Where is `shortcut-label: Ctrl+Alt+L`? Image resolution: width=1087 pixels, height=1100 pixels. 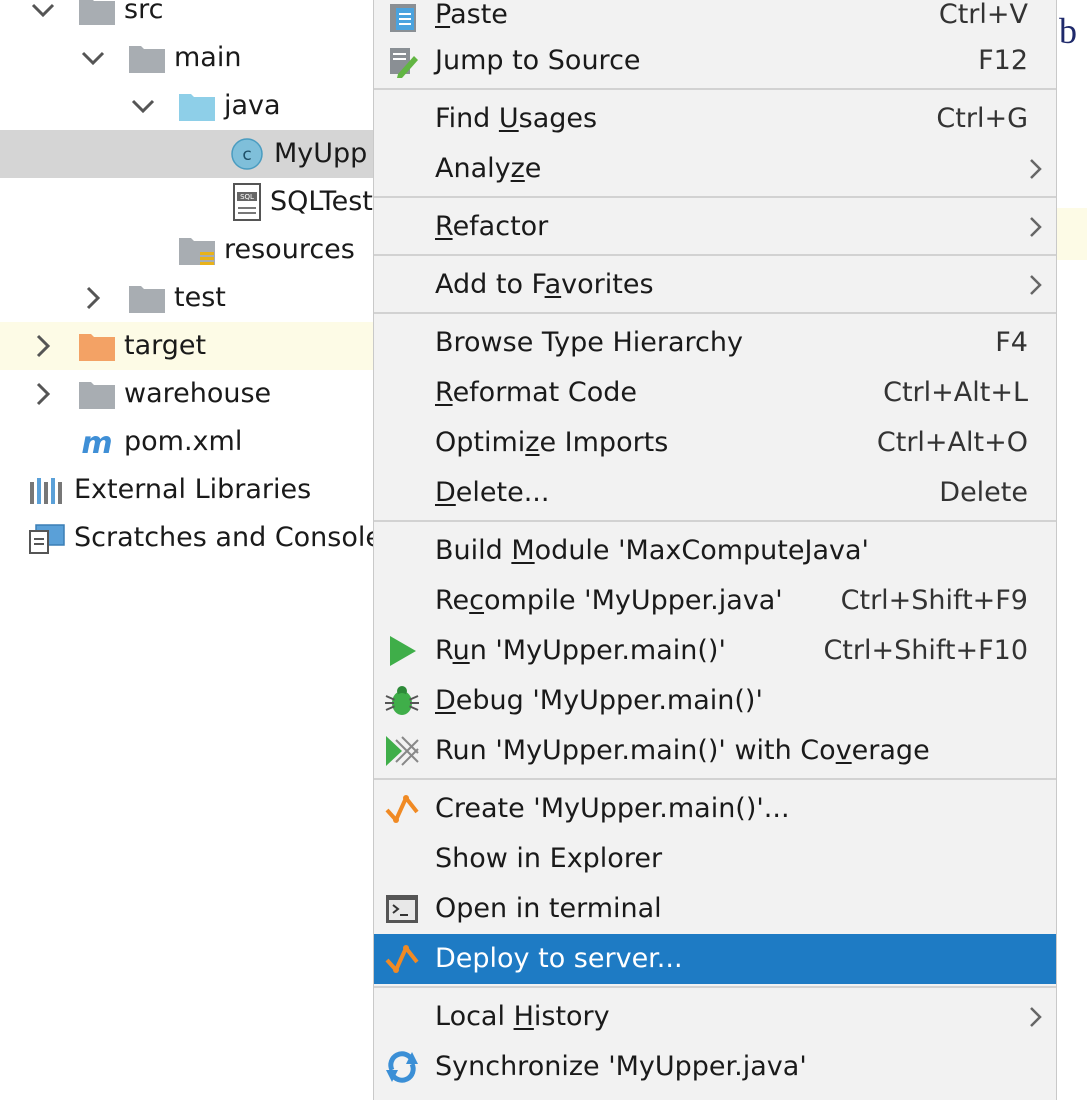 shortcut-label: Ctrl+Alt+L is located at coordinates (955, 392).